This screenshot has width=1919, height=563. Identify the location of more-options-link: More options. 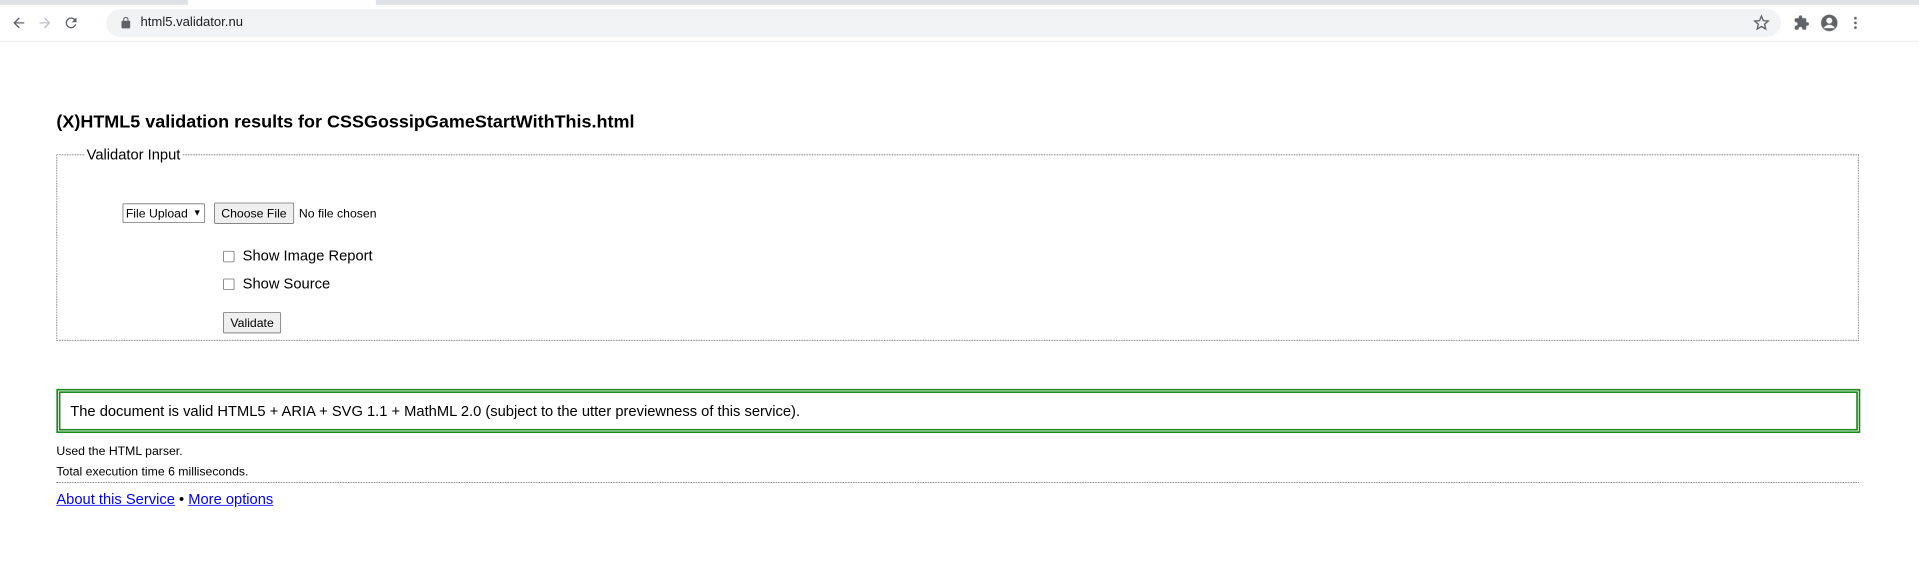
(230, 499).